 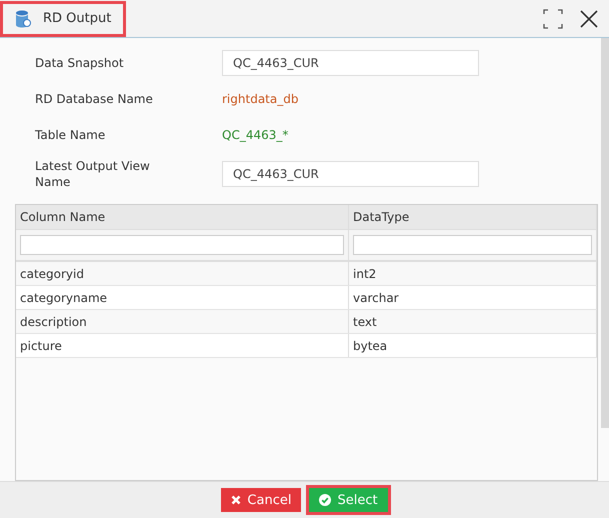 What do you see at coordinates (70, 135) in the screenshot?
I see `field-label: Table Name` at bounding box center [70, 135].